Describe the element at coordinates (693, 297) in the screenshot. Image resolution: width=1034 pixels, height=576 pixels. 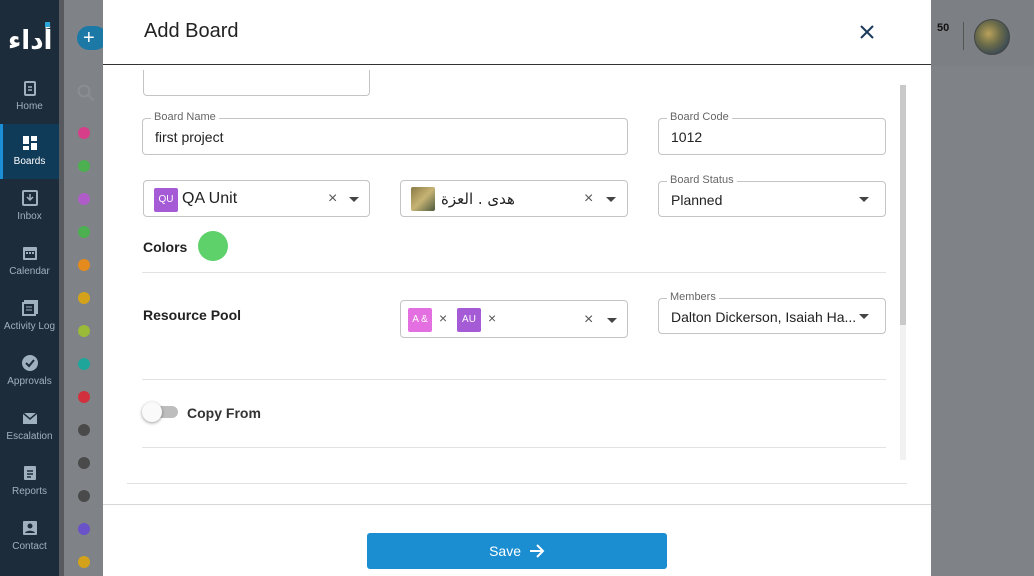
I see `members-label: Members` at that location.